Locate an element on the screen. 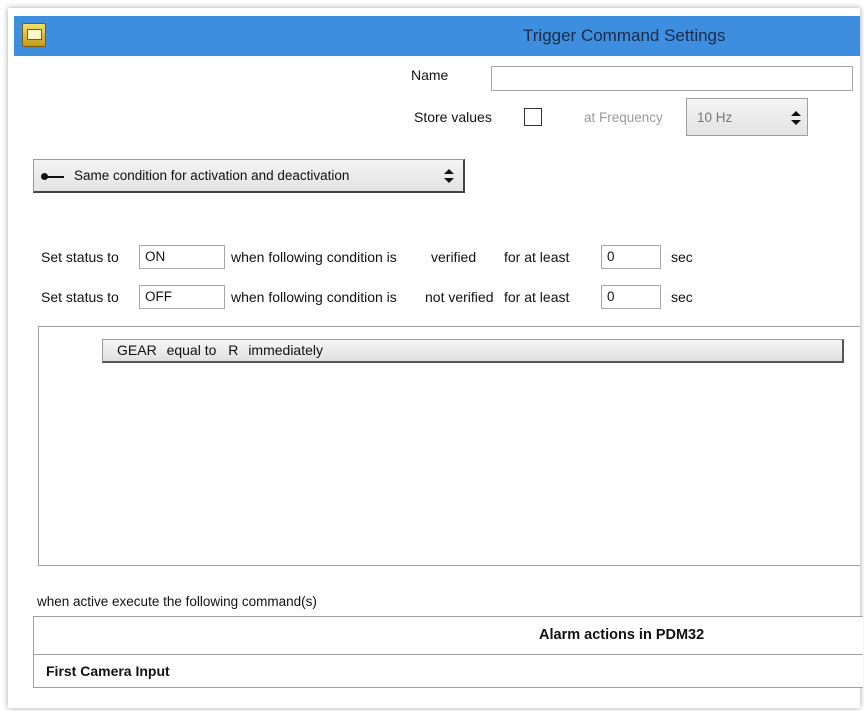 The image size is (864, 711). row2-status-input: OFF is located at coordinates (182, 297).